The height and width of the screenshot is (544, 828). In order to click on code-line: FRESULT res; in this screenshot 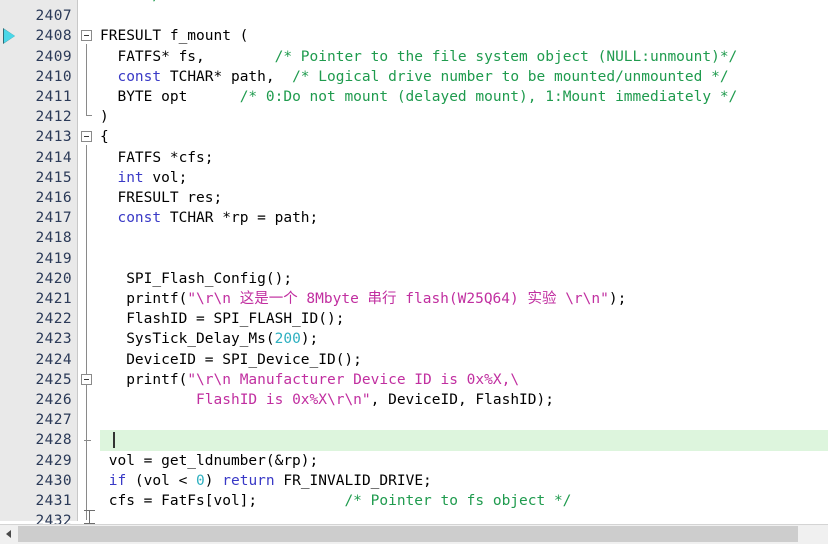, I will do `click(464, 198)`.